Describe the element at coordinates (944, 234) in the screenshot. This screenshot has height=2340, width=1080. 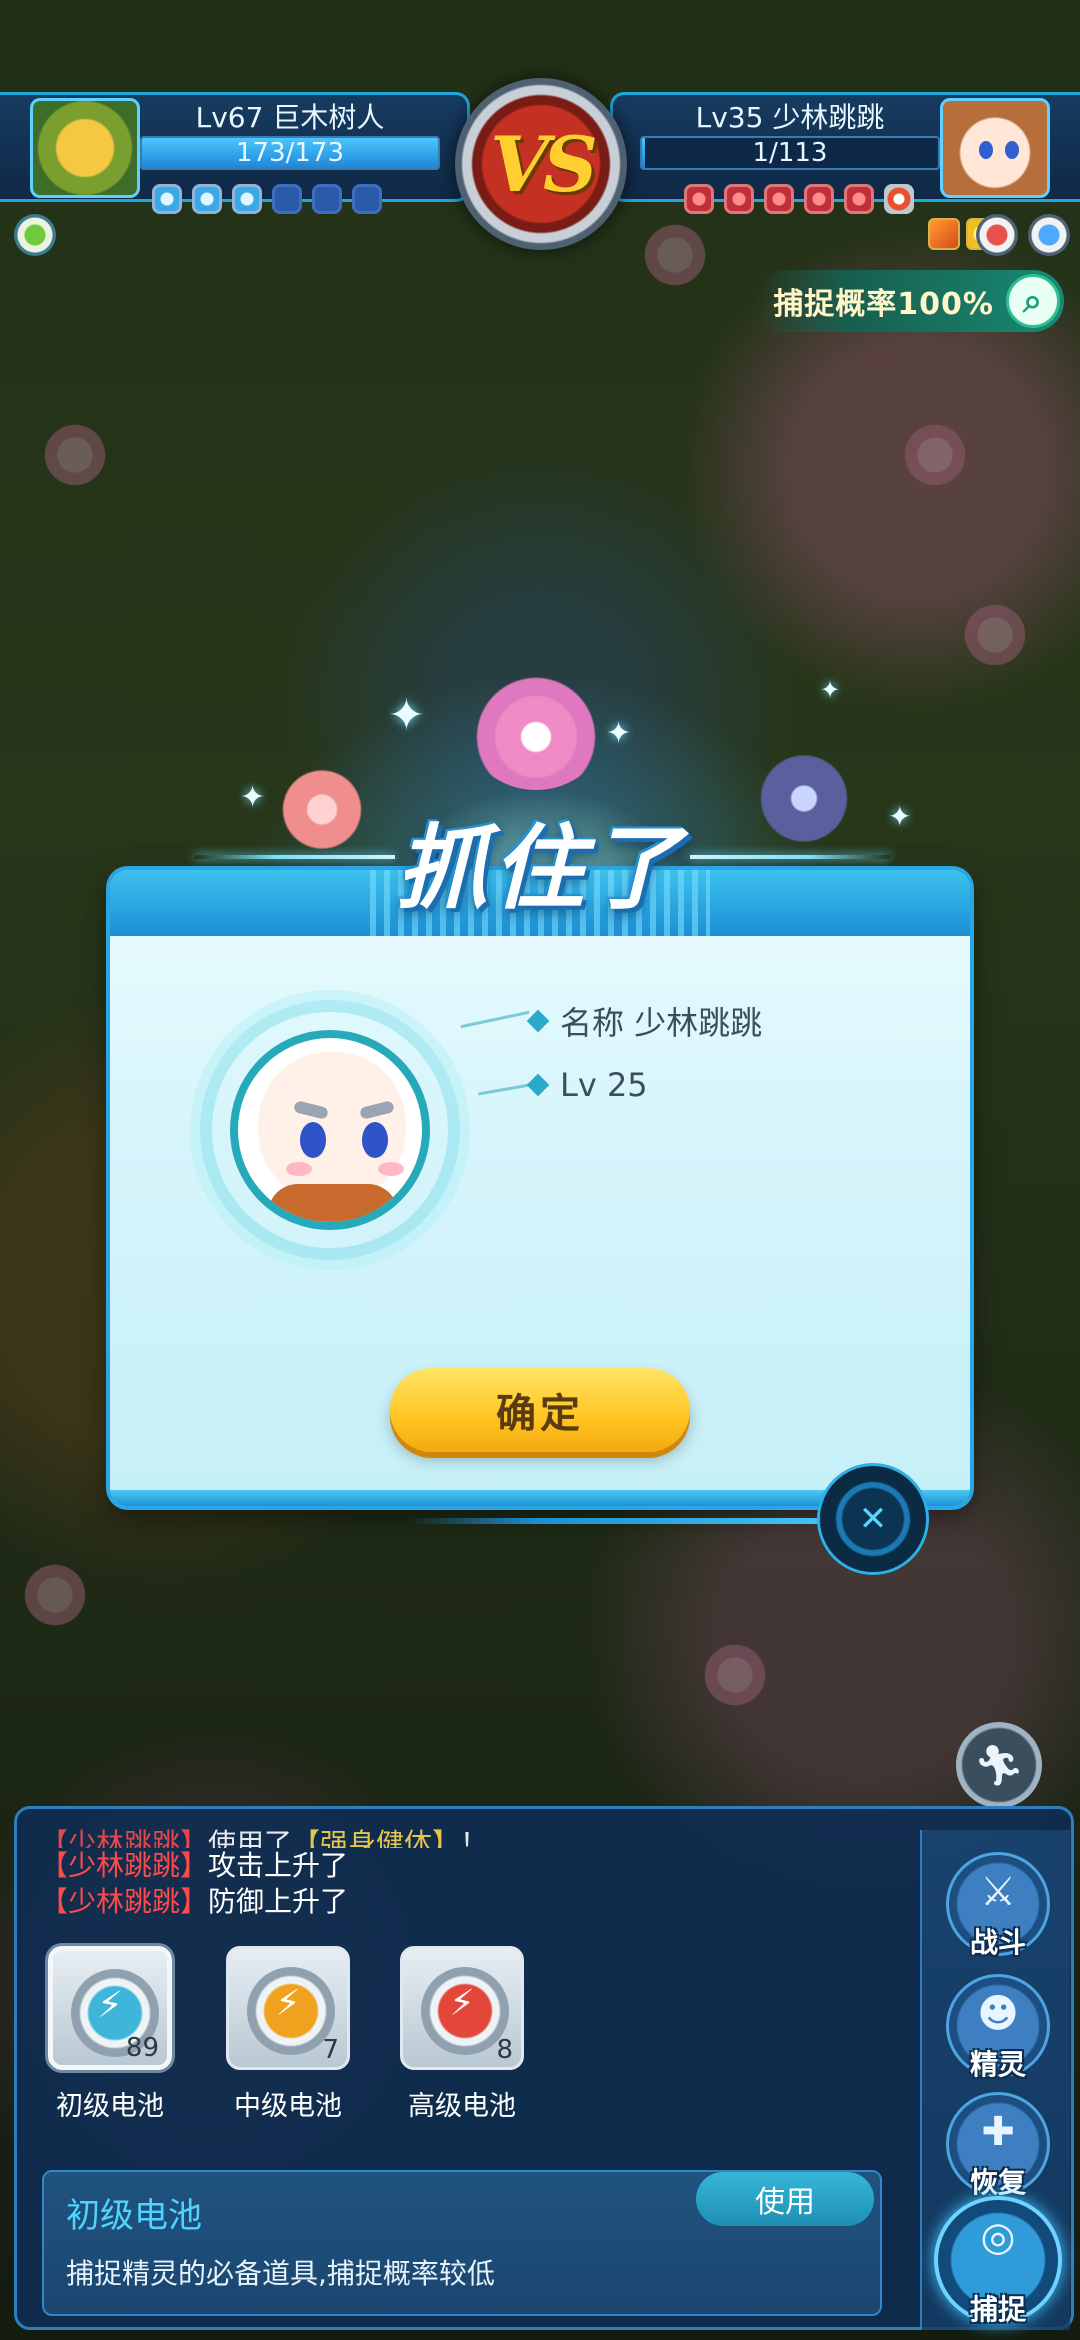
I see `attack-buff-icon` at that location.